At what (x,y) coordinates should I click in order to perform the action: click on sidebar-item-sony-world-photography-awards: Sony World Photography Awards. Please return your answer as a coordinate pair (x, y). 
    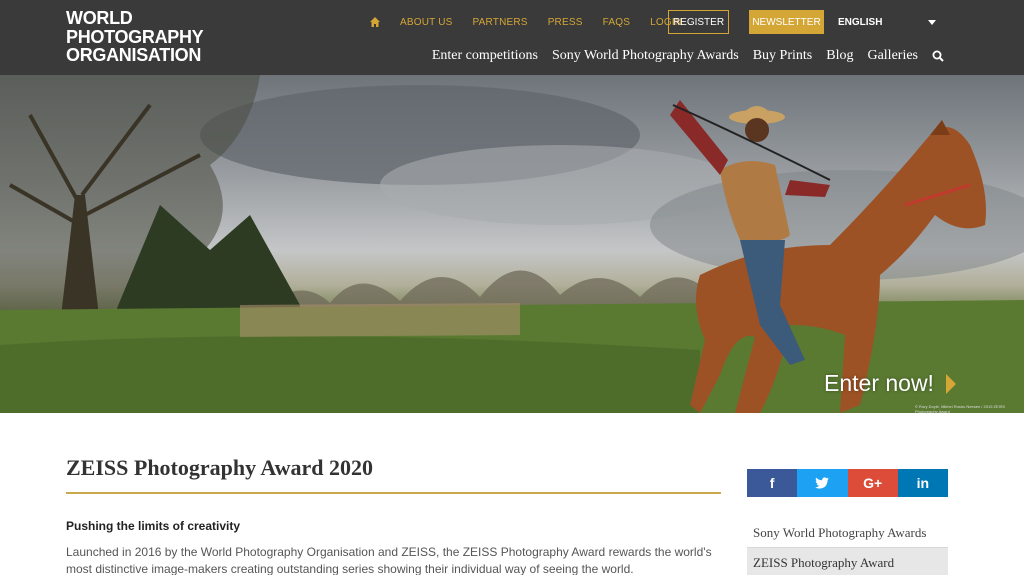
    Looking at the image, I should click on (847, 533).